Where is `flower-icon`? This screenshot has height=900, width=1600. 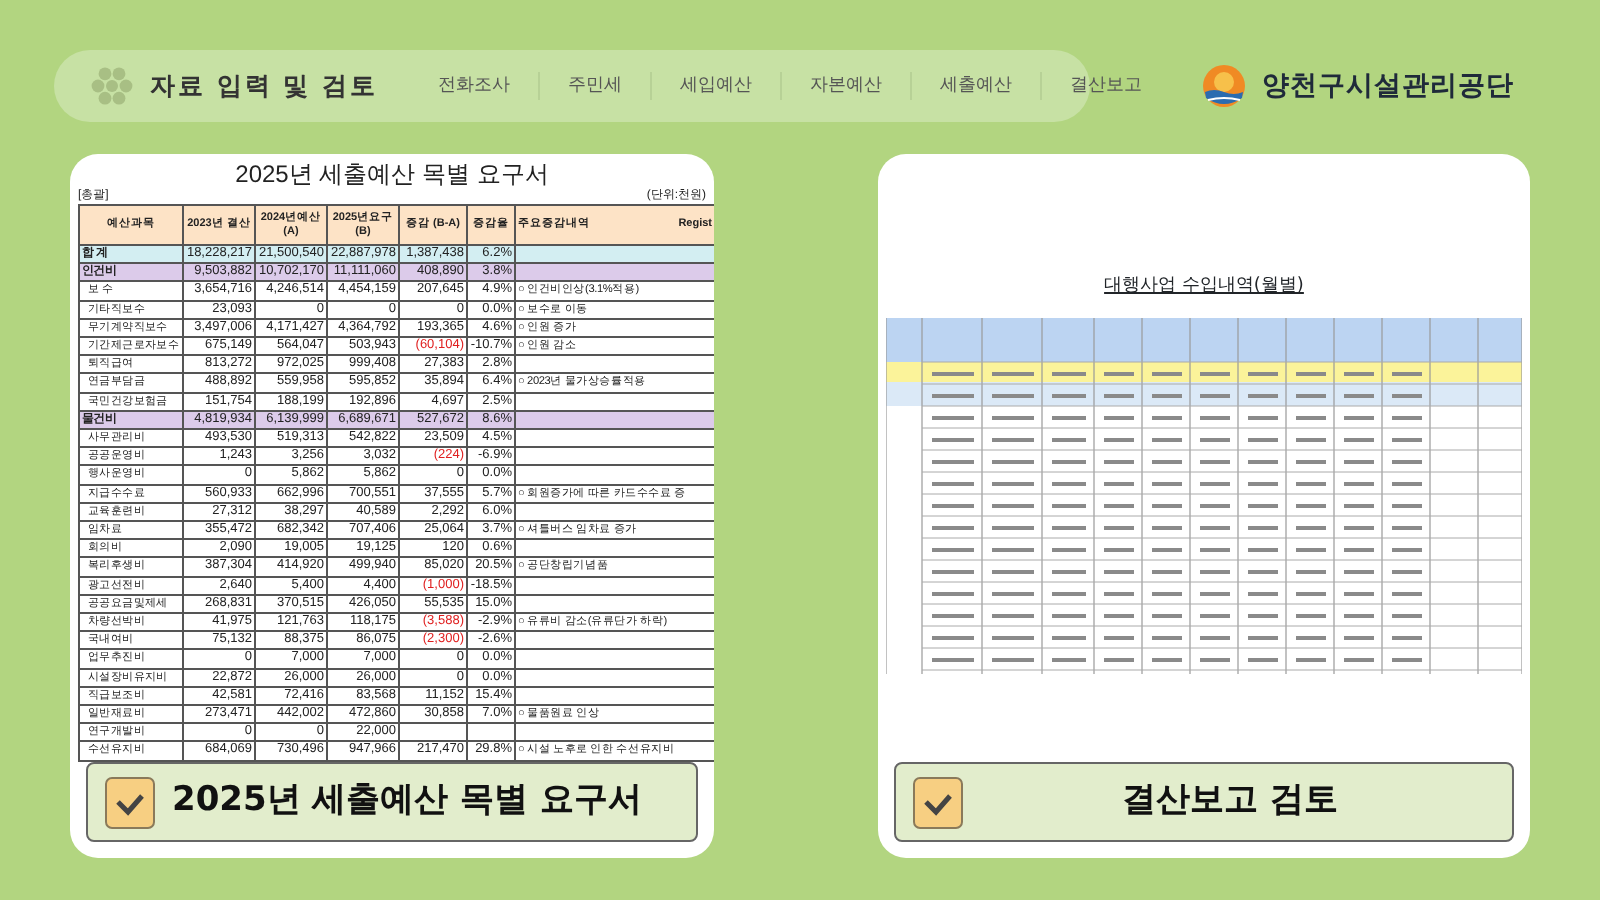
flower-icon is located at coordinates (112, 86).